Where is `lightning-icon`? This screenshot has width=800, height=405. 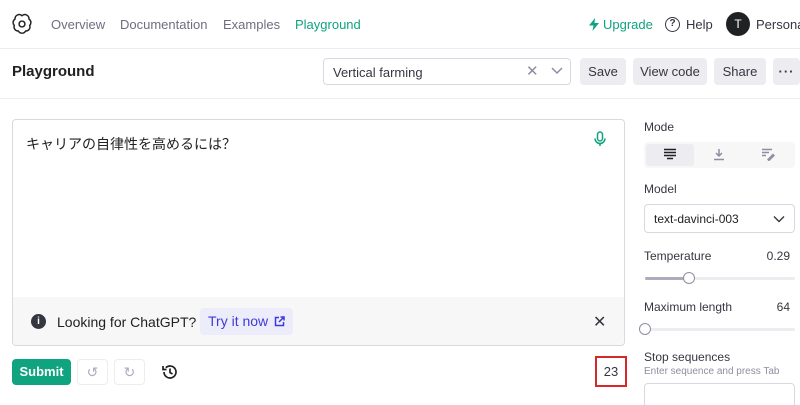
lightning-icon is located at coordinates (594, 24).